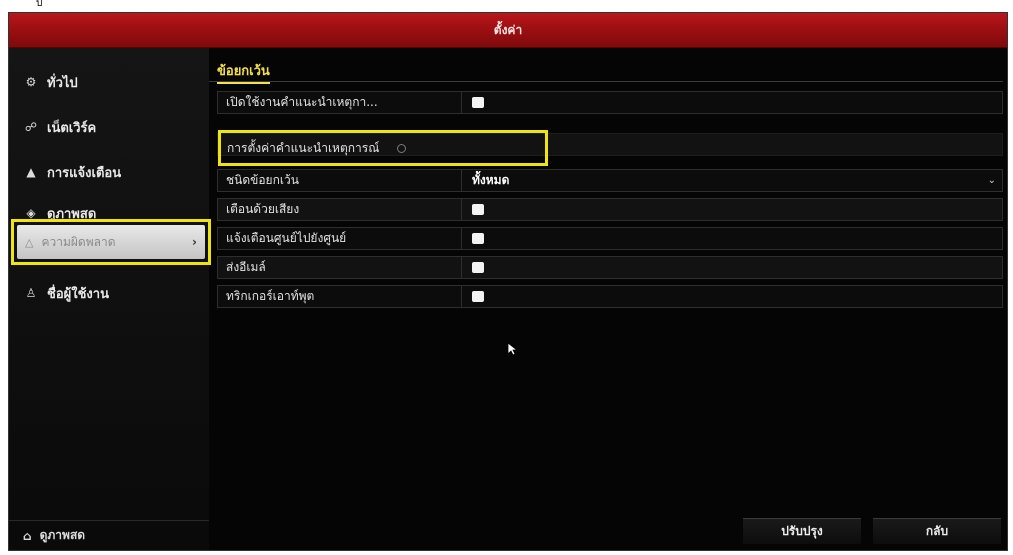 The width and height of the screenshot is (1013, 555). What do you see at coordinates (27, 535) in the screenshot?
I see `home-icon: ⌂` at bounding box center [27, 535].